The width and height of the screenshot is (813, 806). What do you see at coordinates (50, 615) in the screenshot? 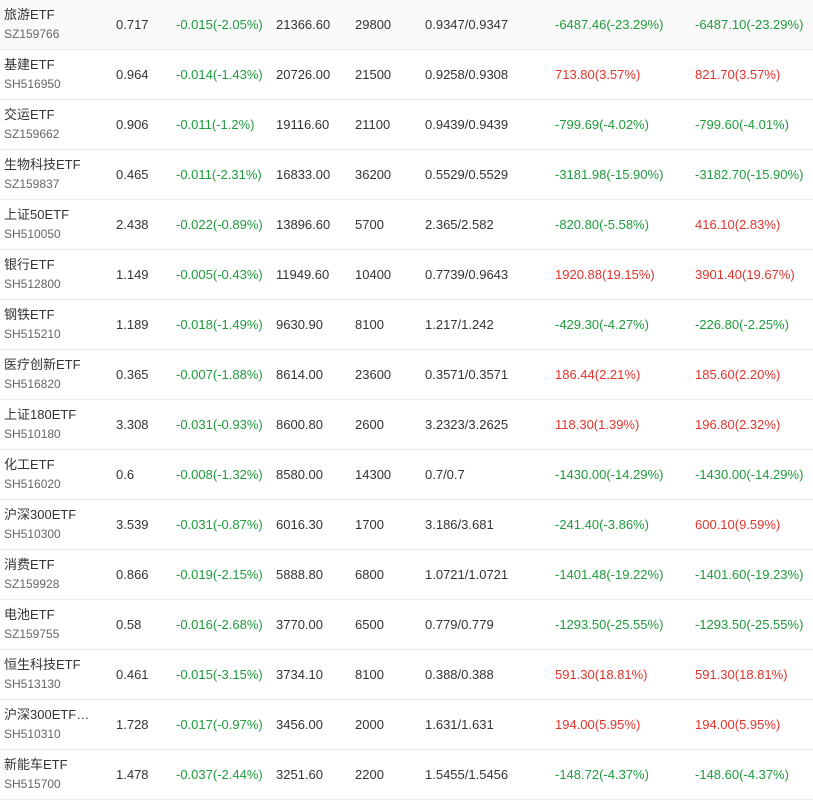
I see `fund-name: 电池ETF` at bounding box center [50, 615].